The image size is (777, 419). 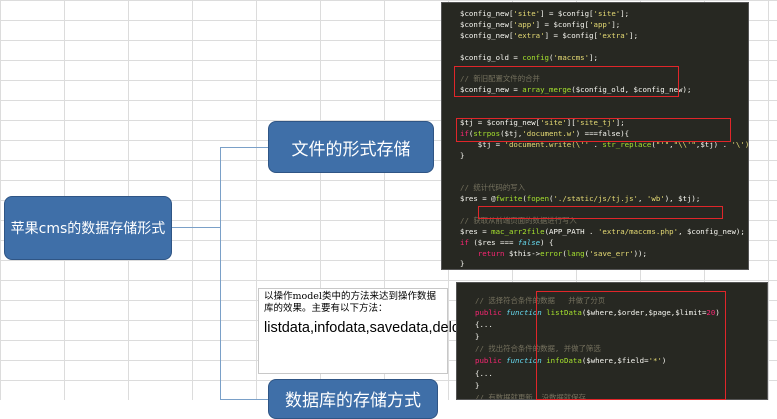 What do you see at coordinates (575, 253) in the screenshot?
I see `code-token: lang` at bounding box center [575, 253].